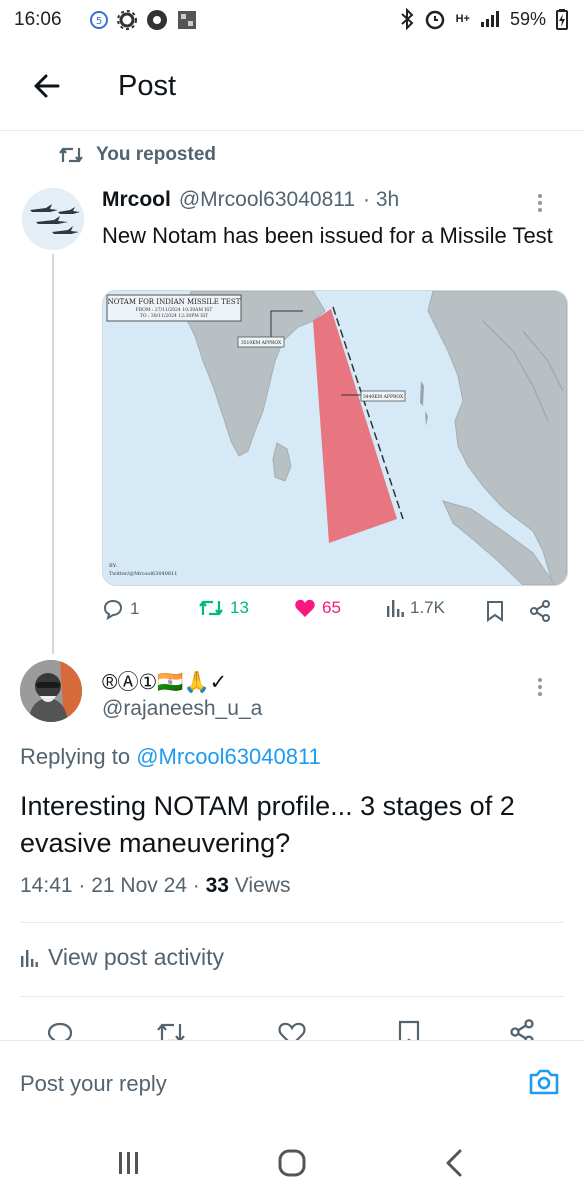  Describe the element at coordinates (489, 19) in the screenshot. I see `signal-icon` at that location.